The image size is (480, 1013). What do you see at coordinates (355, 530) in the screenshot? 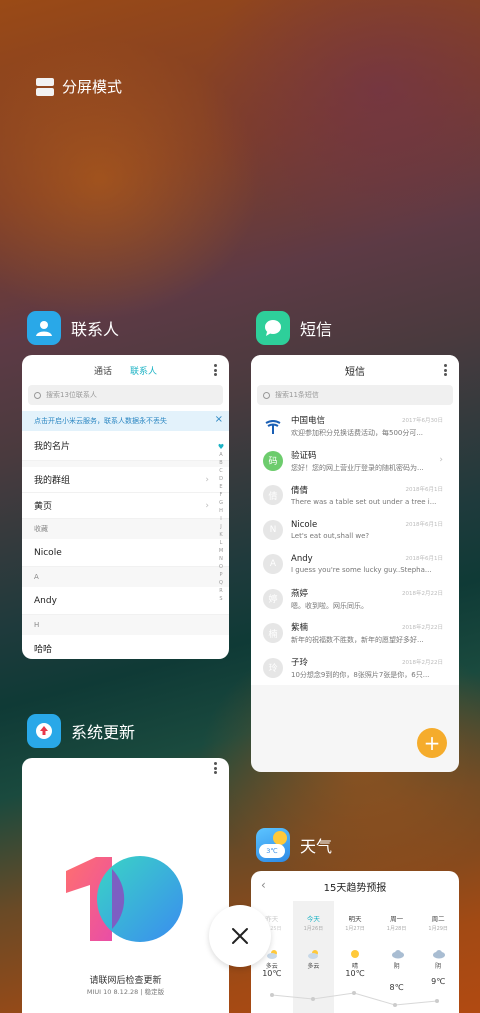
I see `sms-list-item: N Nicole Let's eat out,shall we? 2018年6月1日` at bounding box center [355, 530].